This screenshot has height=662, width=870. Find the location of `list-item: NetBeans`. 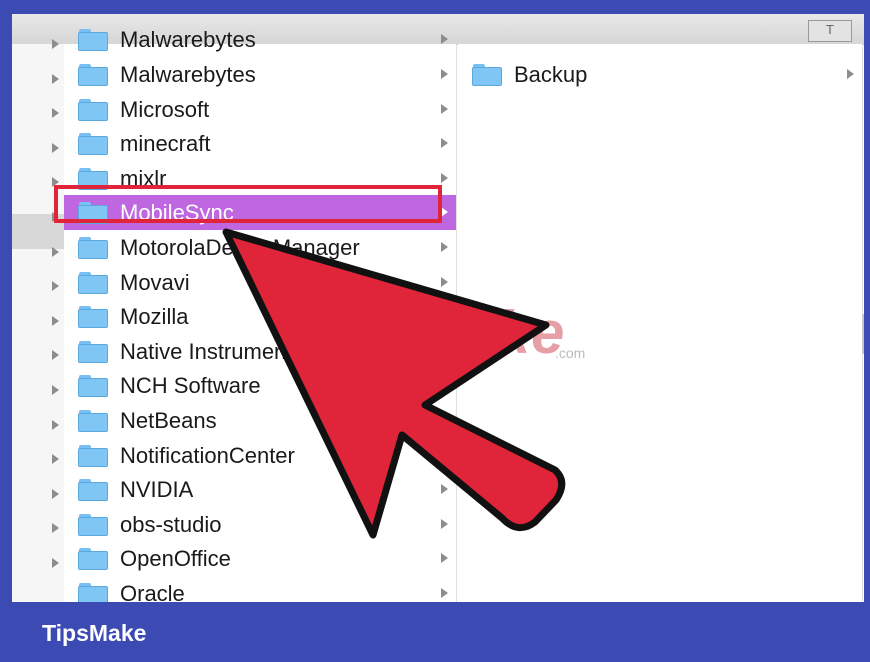

list-item: NetBeans is located at coordinates (260, 420).